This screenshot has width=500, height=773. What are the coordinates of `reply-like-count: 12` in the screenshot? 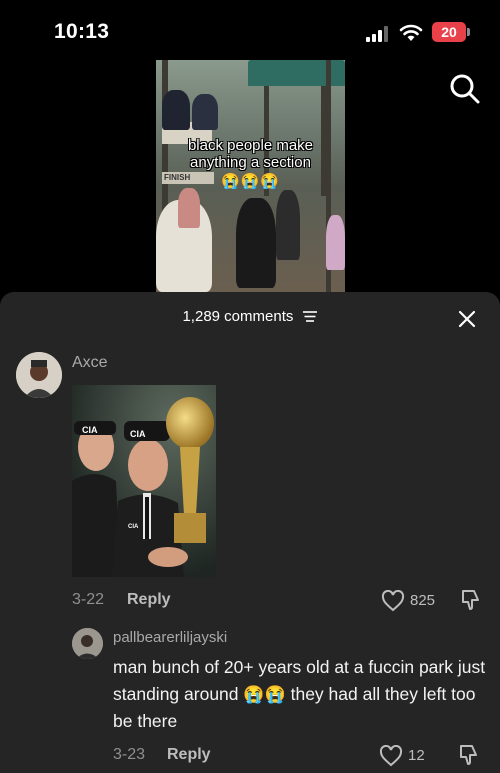 It's located at (416, 755).